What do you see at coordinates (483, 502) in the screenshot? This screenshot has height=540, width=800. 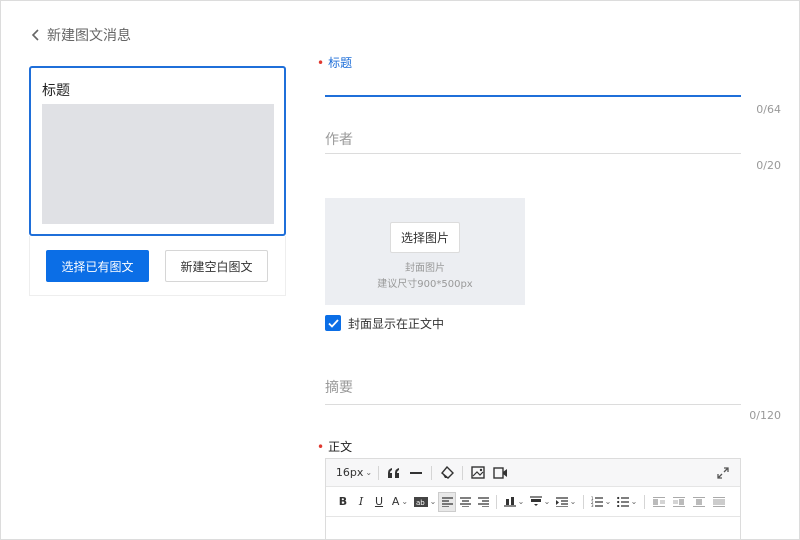 I see `align-right-icon` at bounding box center [483, 502].